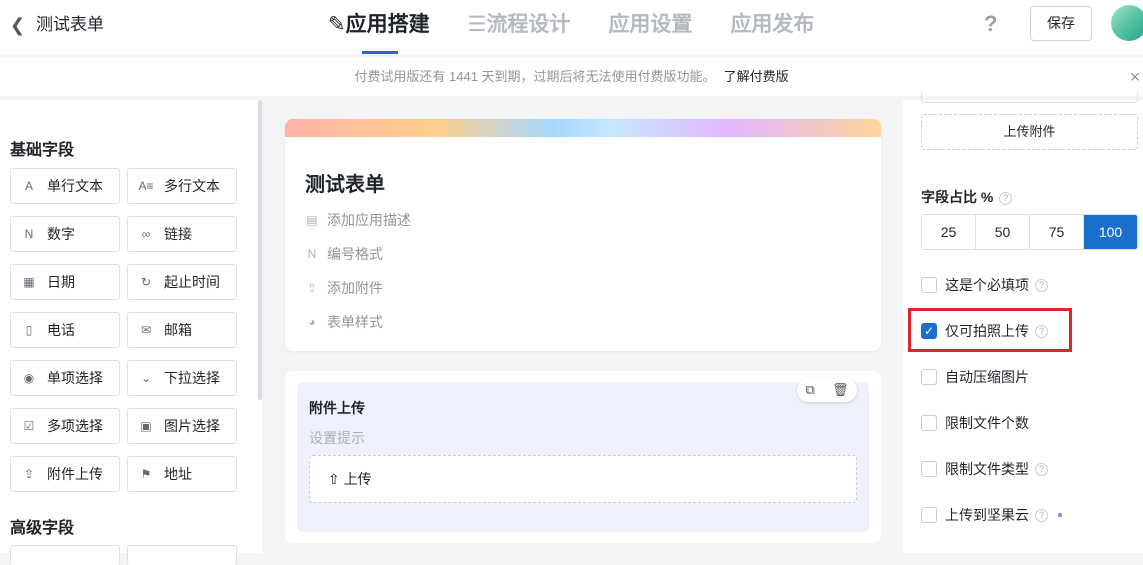 This screenshot has width=1143, height=565. I want to click on tab-app-settings: 应用设置, so click(650, 32).